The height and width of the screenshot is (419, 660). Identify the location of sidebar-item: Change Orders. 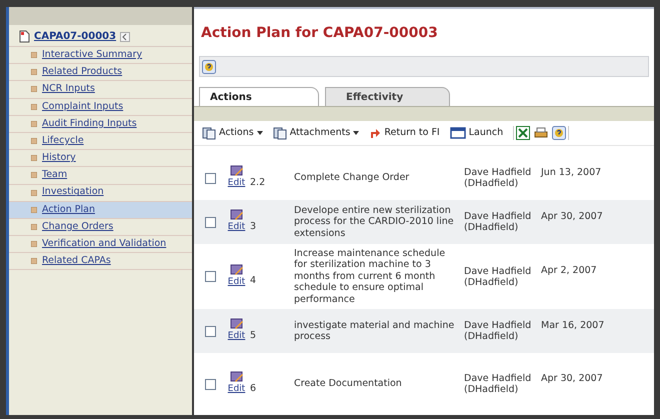
(100, 227).